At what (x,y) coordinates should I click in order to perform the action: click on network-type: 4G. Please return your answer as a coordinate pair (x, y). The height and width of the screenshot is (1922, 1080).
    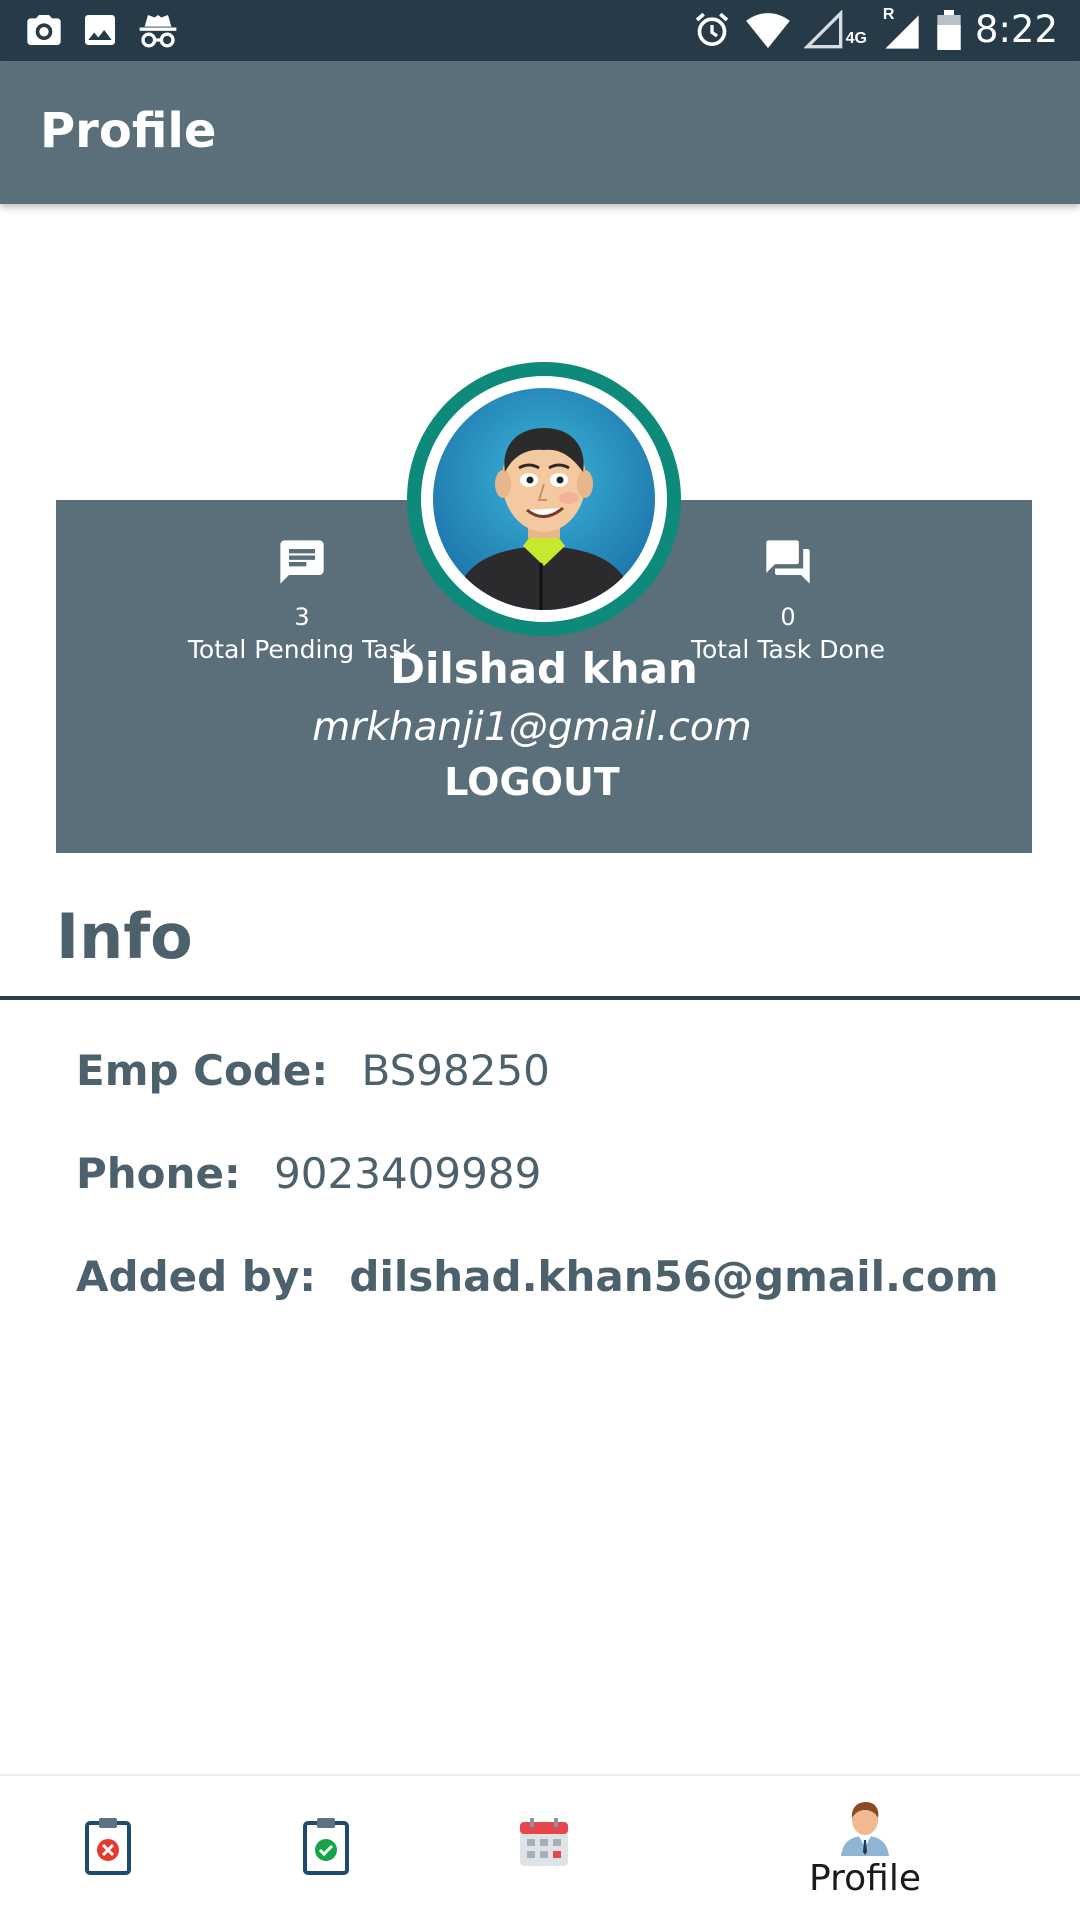
    Looking at the image, I should click on (856, 38).